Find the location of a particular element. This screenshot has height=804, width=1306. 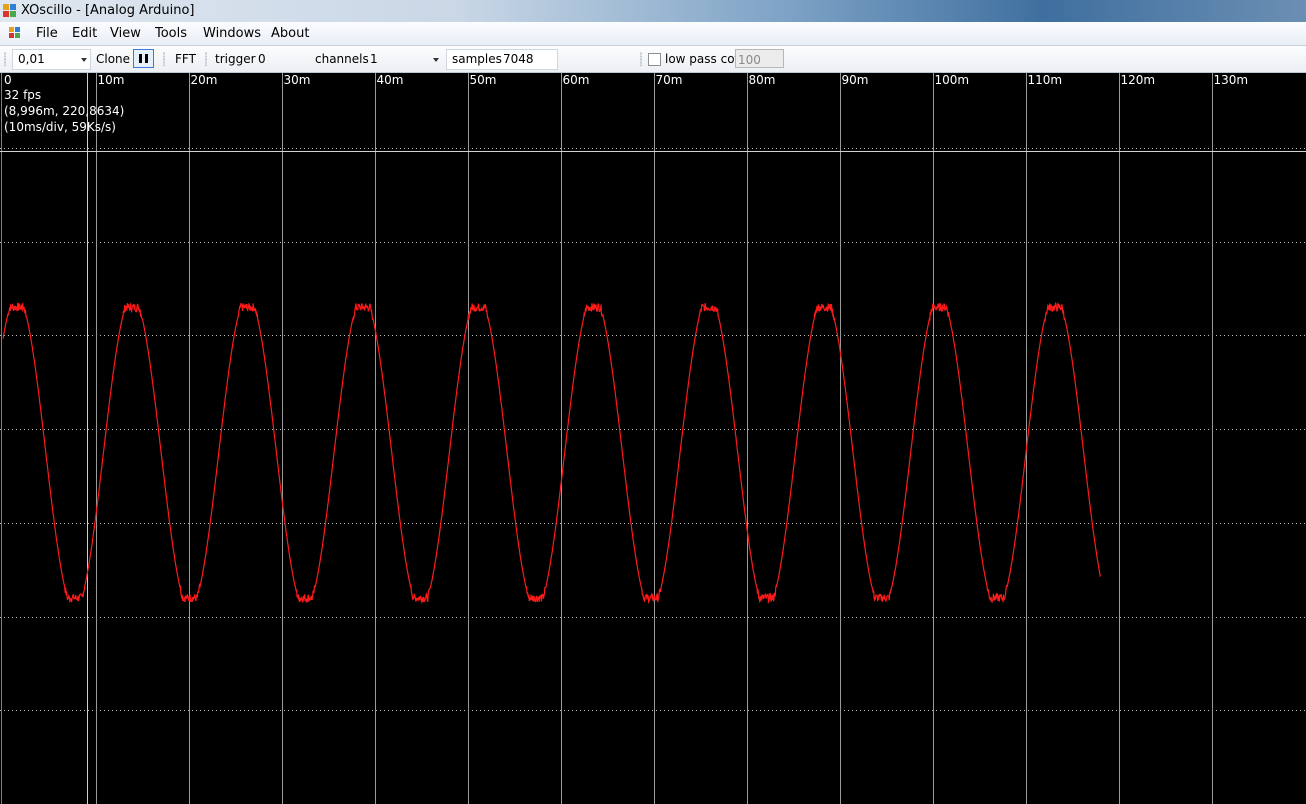

samples-box: samples 7048 is located at coordinates (502, 59).